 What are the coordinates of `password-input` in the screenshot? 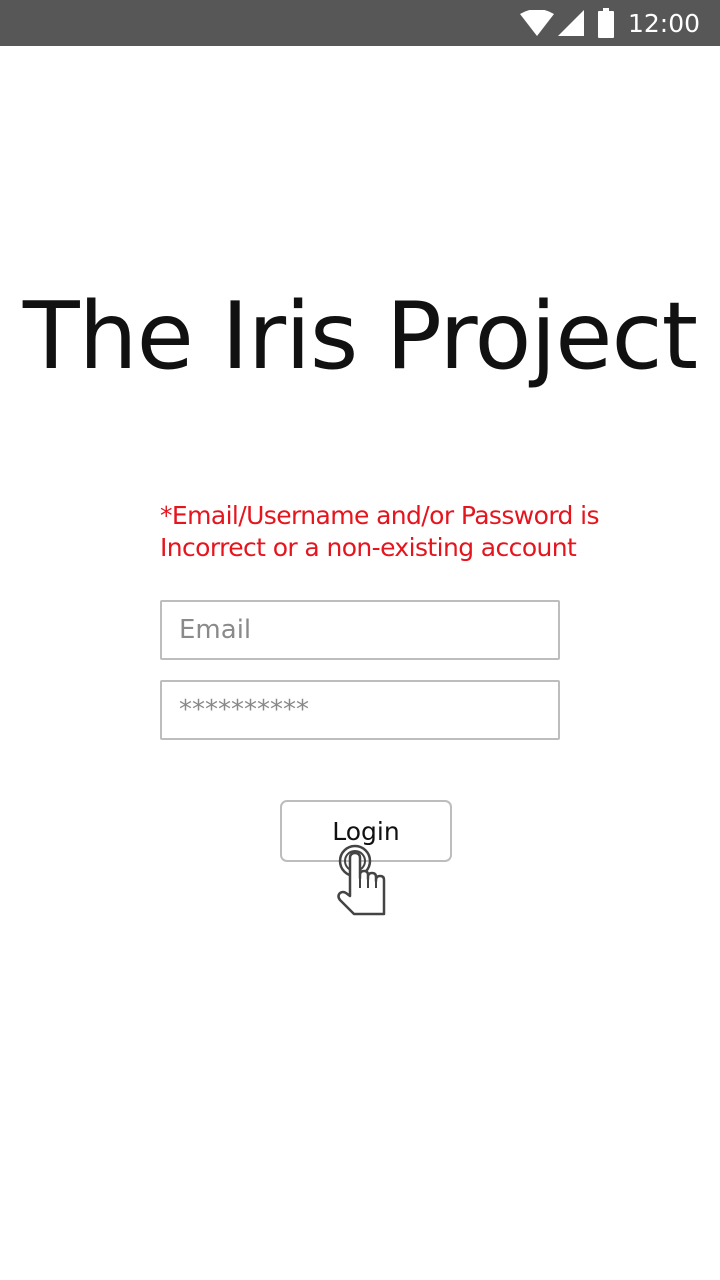 It's located at (360, 710).